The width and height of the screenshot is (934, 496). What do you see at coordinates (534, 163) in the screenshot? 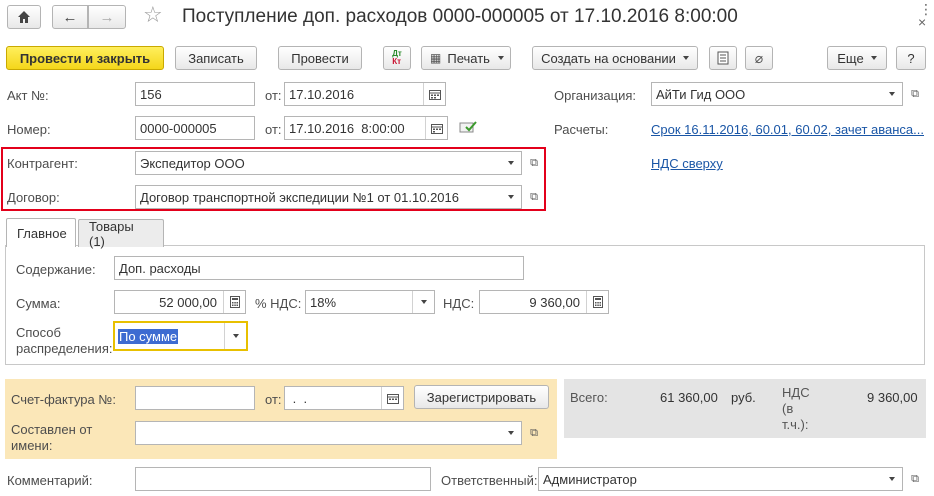
I see `counterparty-open-button: ⧉` at bounding box center [534, 163].